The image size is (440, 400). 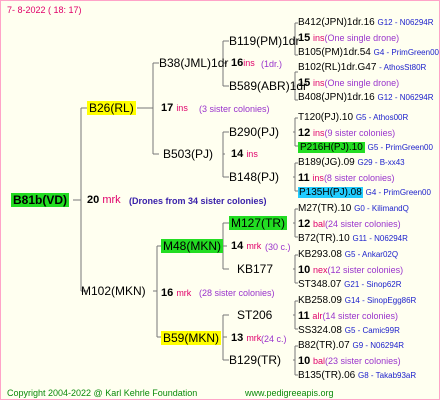 I want to click on gen4-bottom-name: B105(PM)1dr.54, so click(x=334, y=52).